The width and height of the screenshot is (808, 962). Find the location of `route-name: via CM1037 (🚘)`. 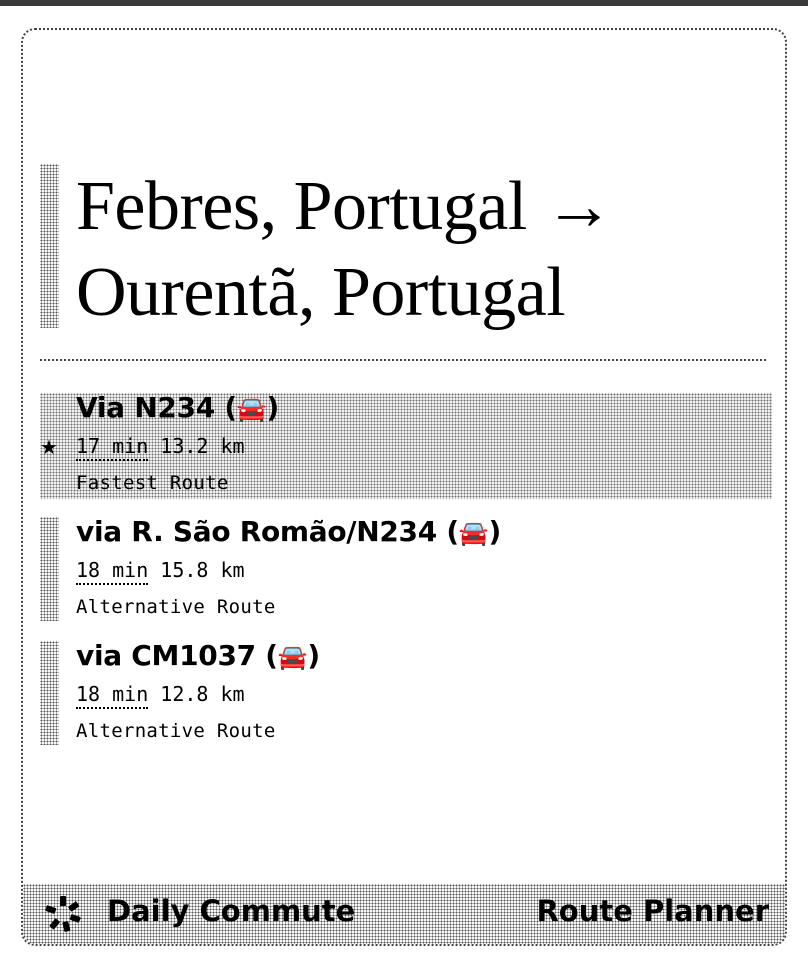

route-name: via CM1037 (🚘) is located at coordinates (198, 655).